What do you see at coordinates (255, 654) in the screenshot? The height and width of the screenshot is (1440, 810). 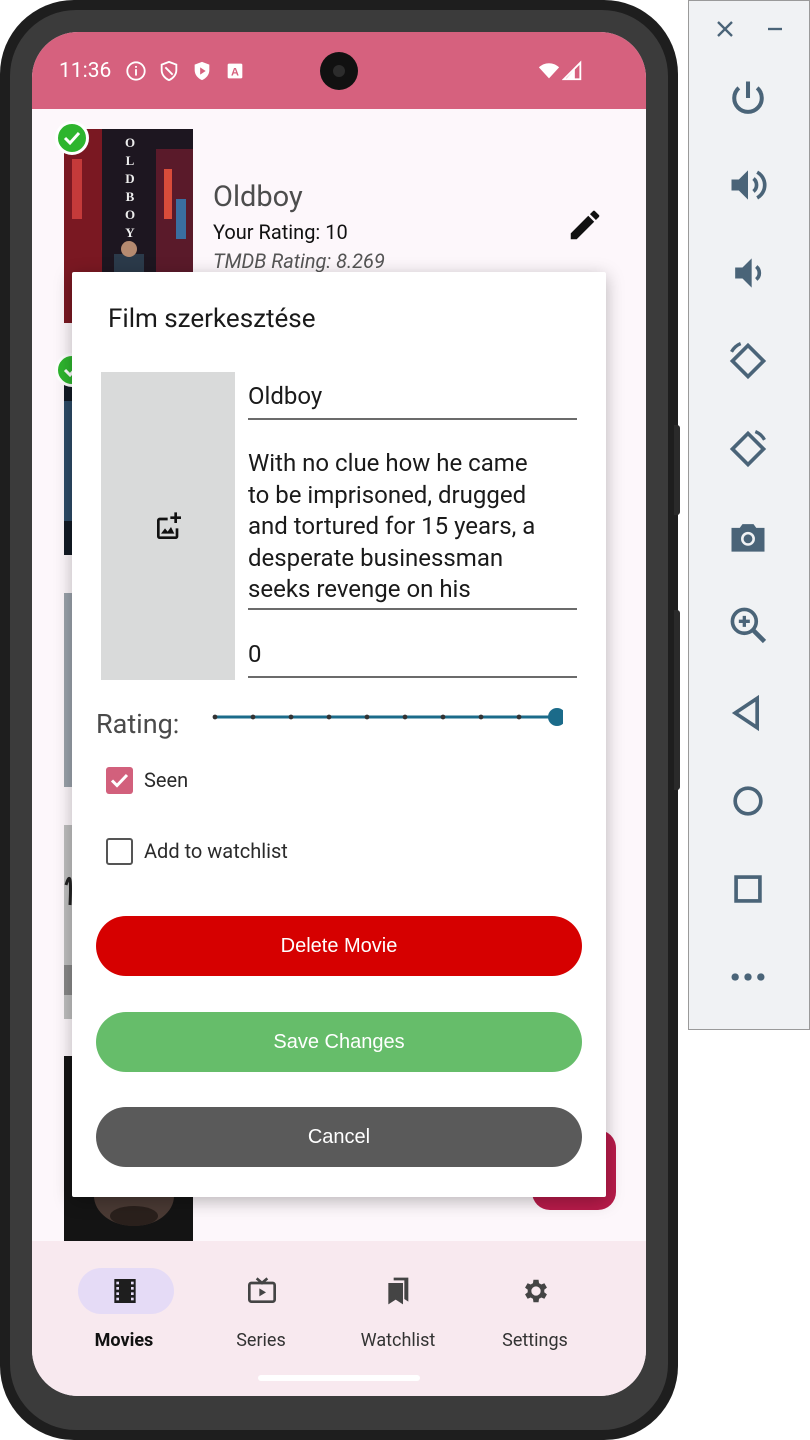 I see `number-input-value: 0` at bounding box center [255, 654].